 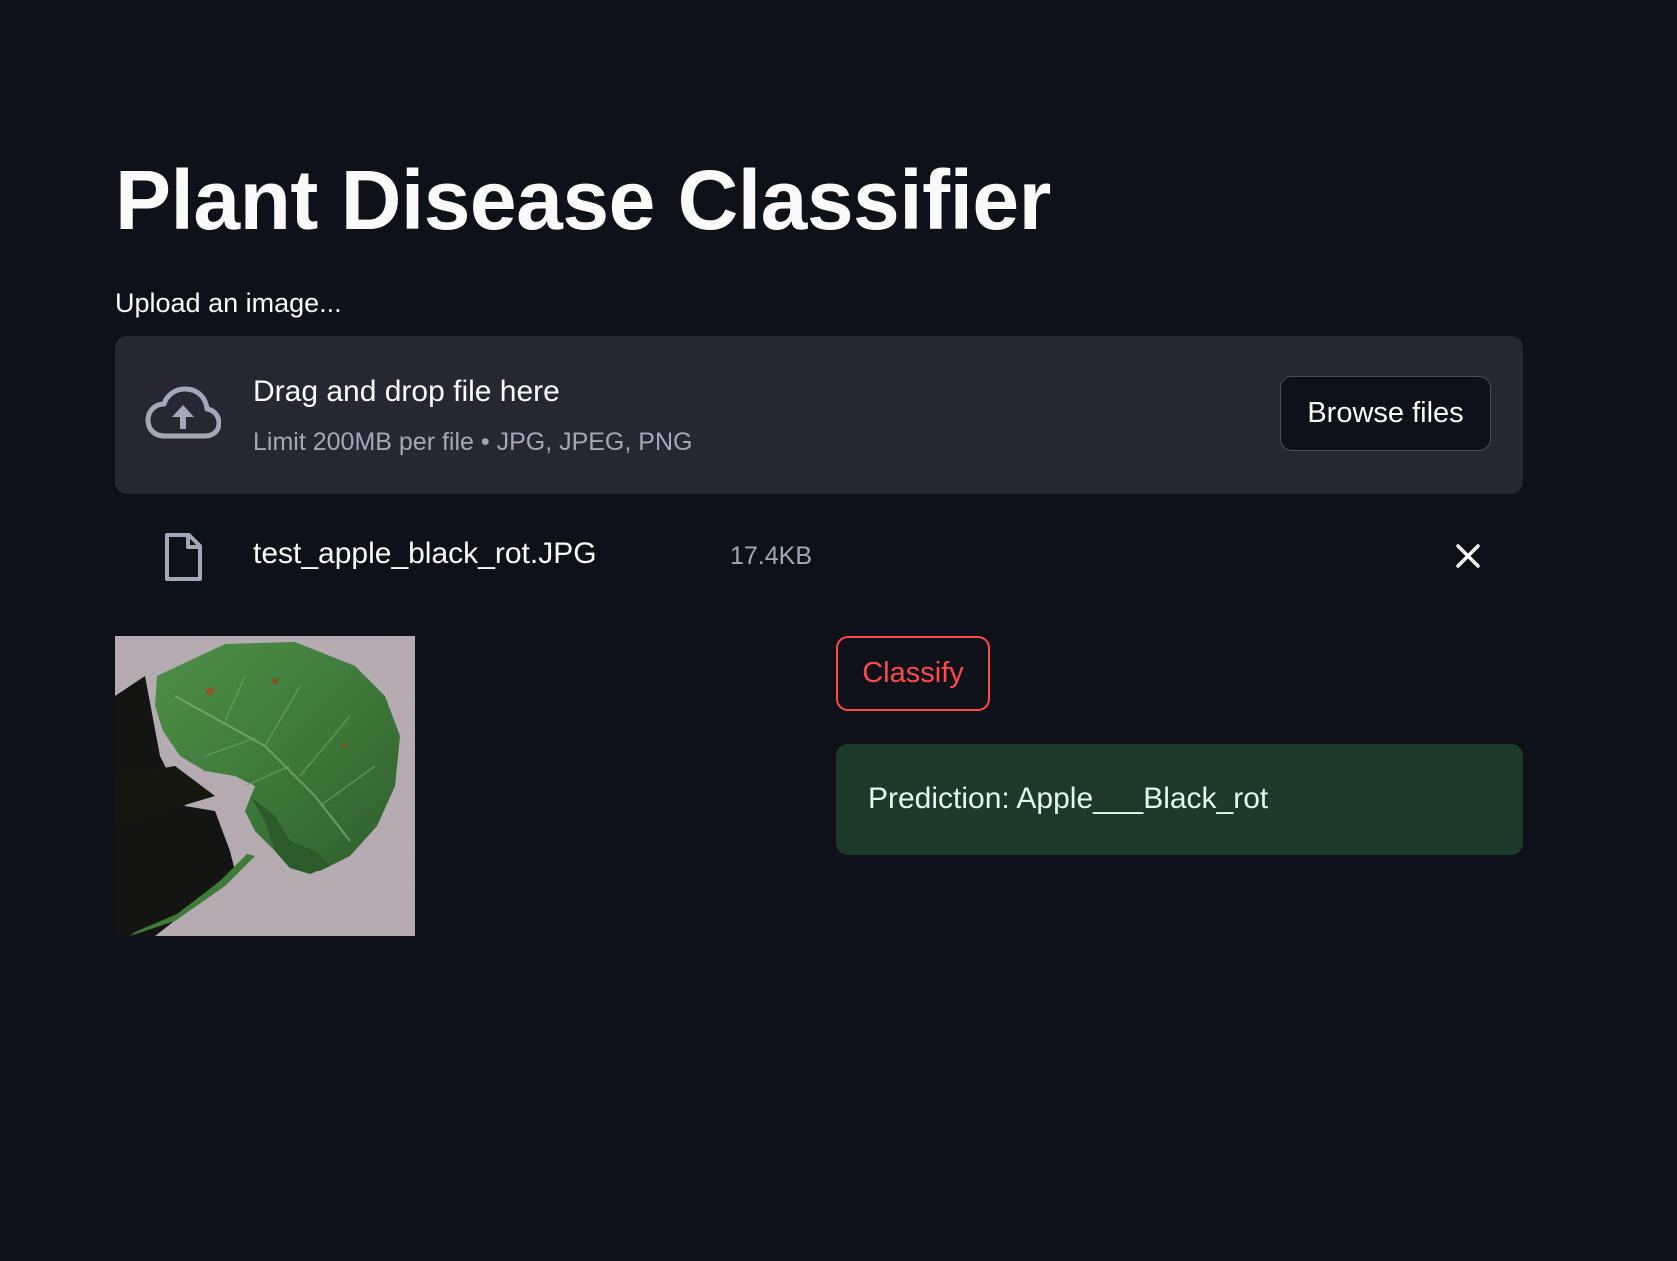 What do you see at coordinates (425, 553) in the screenshot?
I see `uploaded-file-name: test_apple_black_rot.JPG` at bounding box center [425, 553].